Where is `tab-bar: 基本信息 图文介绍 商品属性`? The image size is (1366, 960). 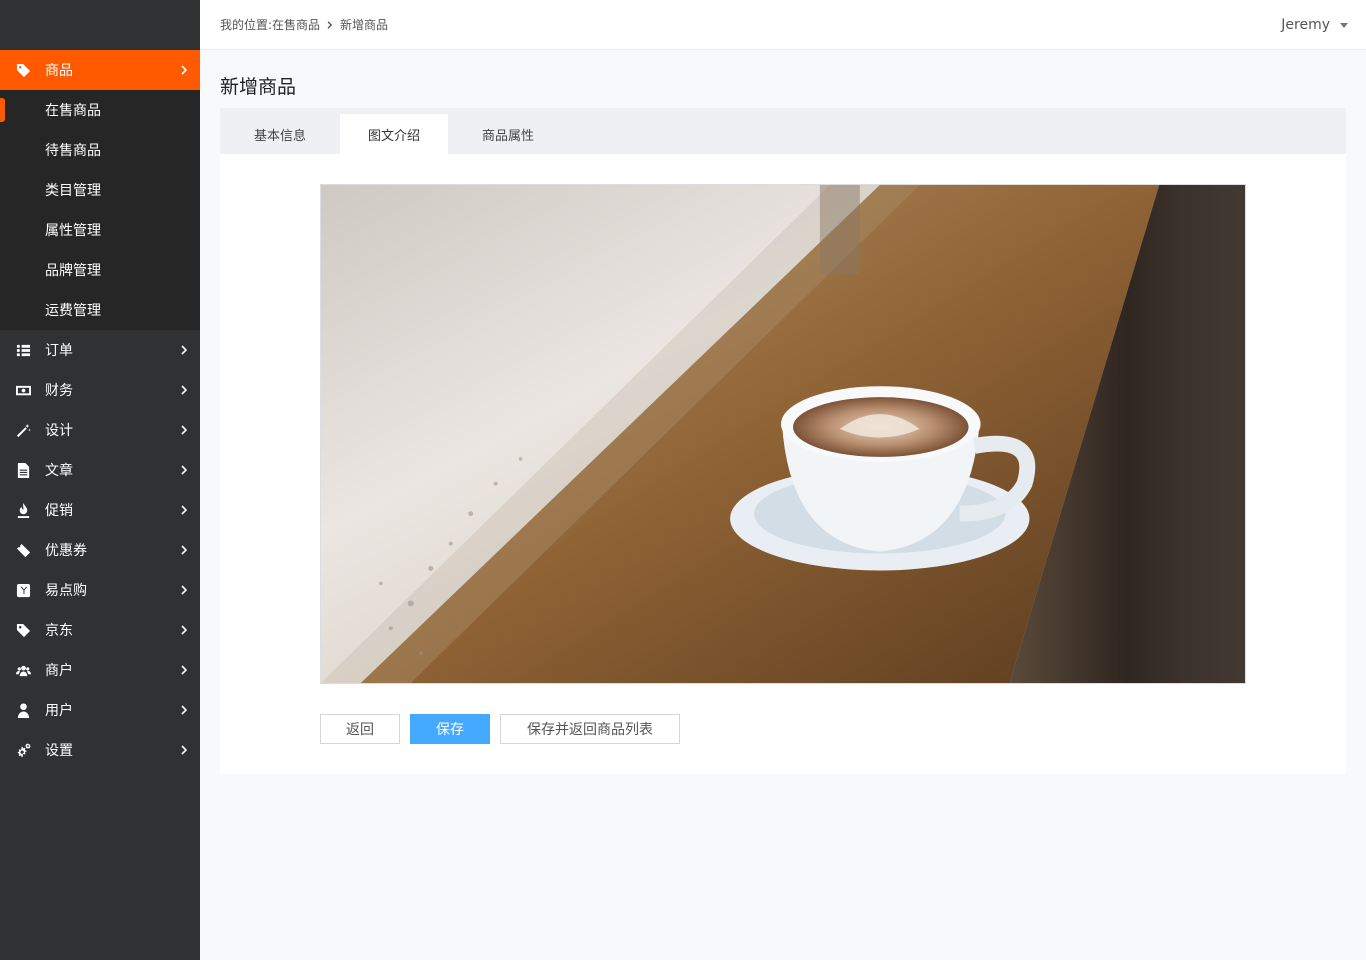 tab-bar: 基本信息 图文介绍 商品属性 is located at coordinates (783, 131).